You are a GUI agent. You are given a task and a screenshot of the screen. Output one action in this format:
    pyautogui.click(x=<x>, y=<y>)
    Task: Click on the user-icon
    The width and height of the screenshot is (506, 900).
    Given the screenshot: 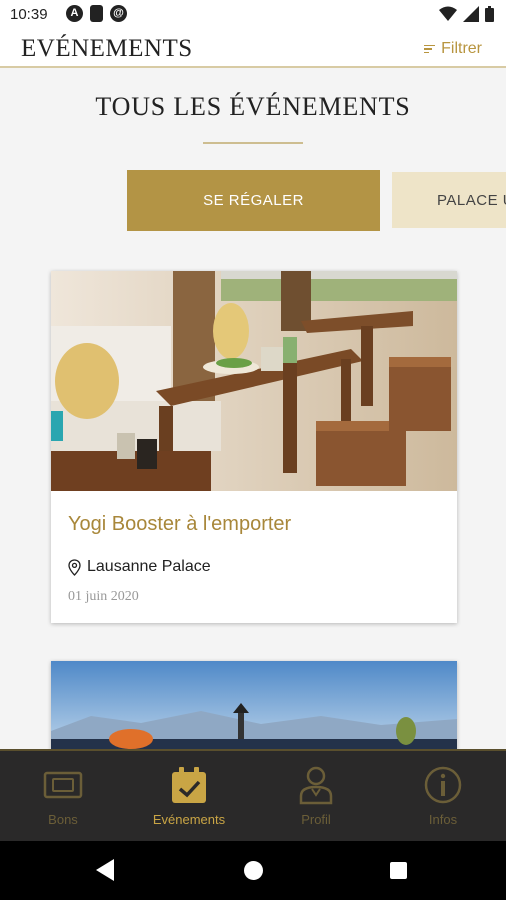 What is the action you would take?
    pyautogui.click(x=316, y=785)
    